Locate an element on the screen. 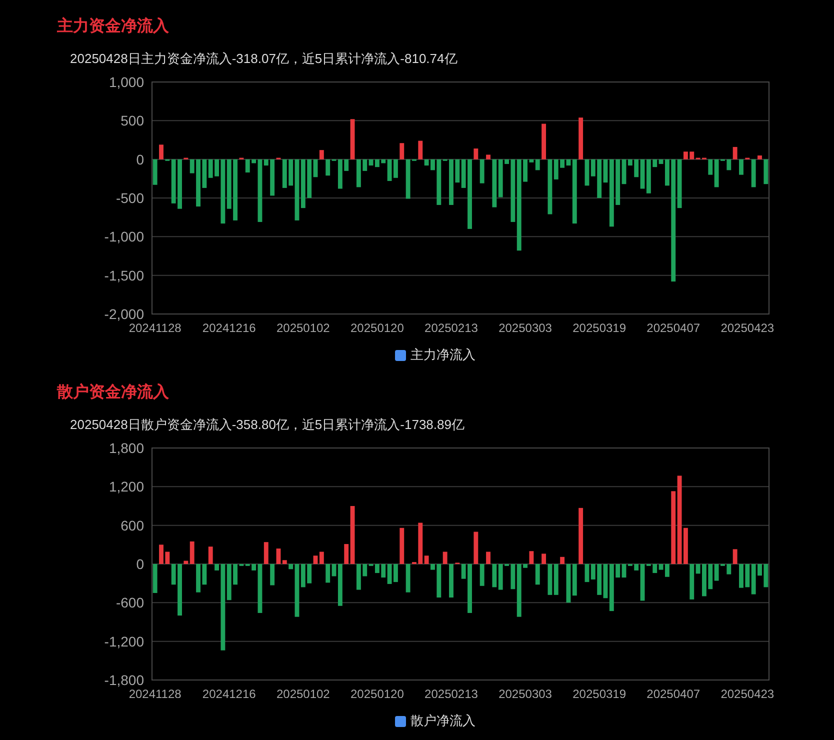 Image resolution: width=834 pixels, height=740 pixels. y-tick-label: 1,800 is located at coordinates (126, 448).